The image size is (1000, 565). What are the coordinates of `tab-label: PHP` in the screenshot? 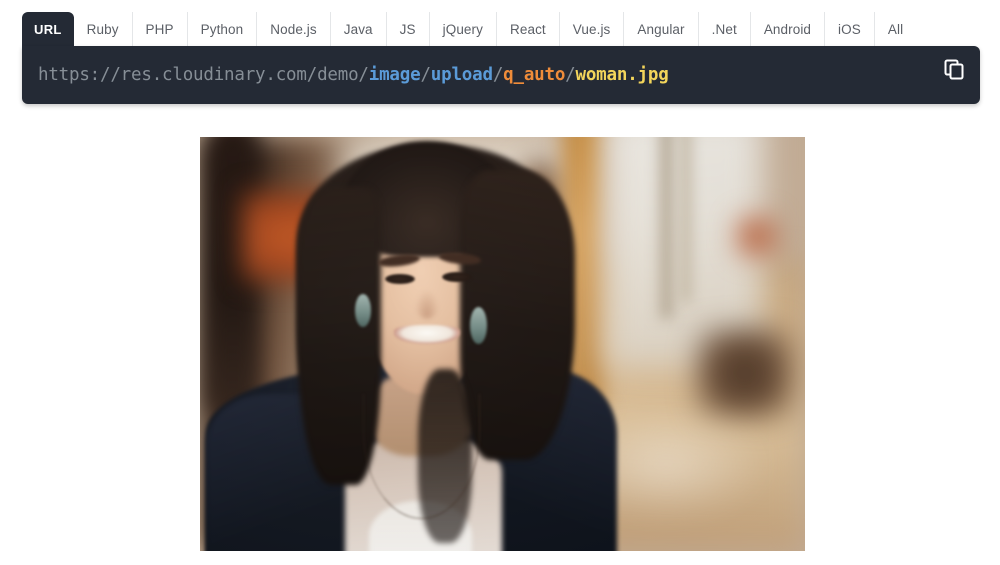 It's located at (159, 29).